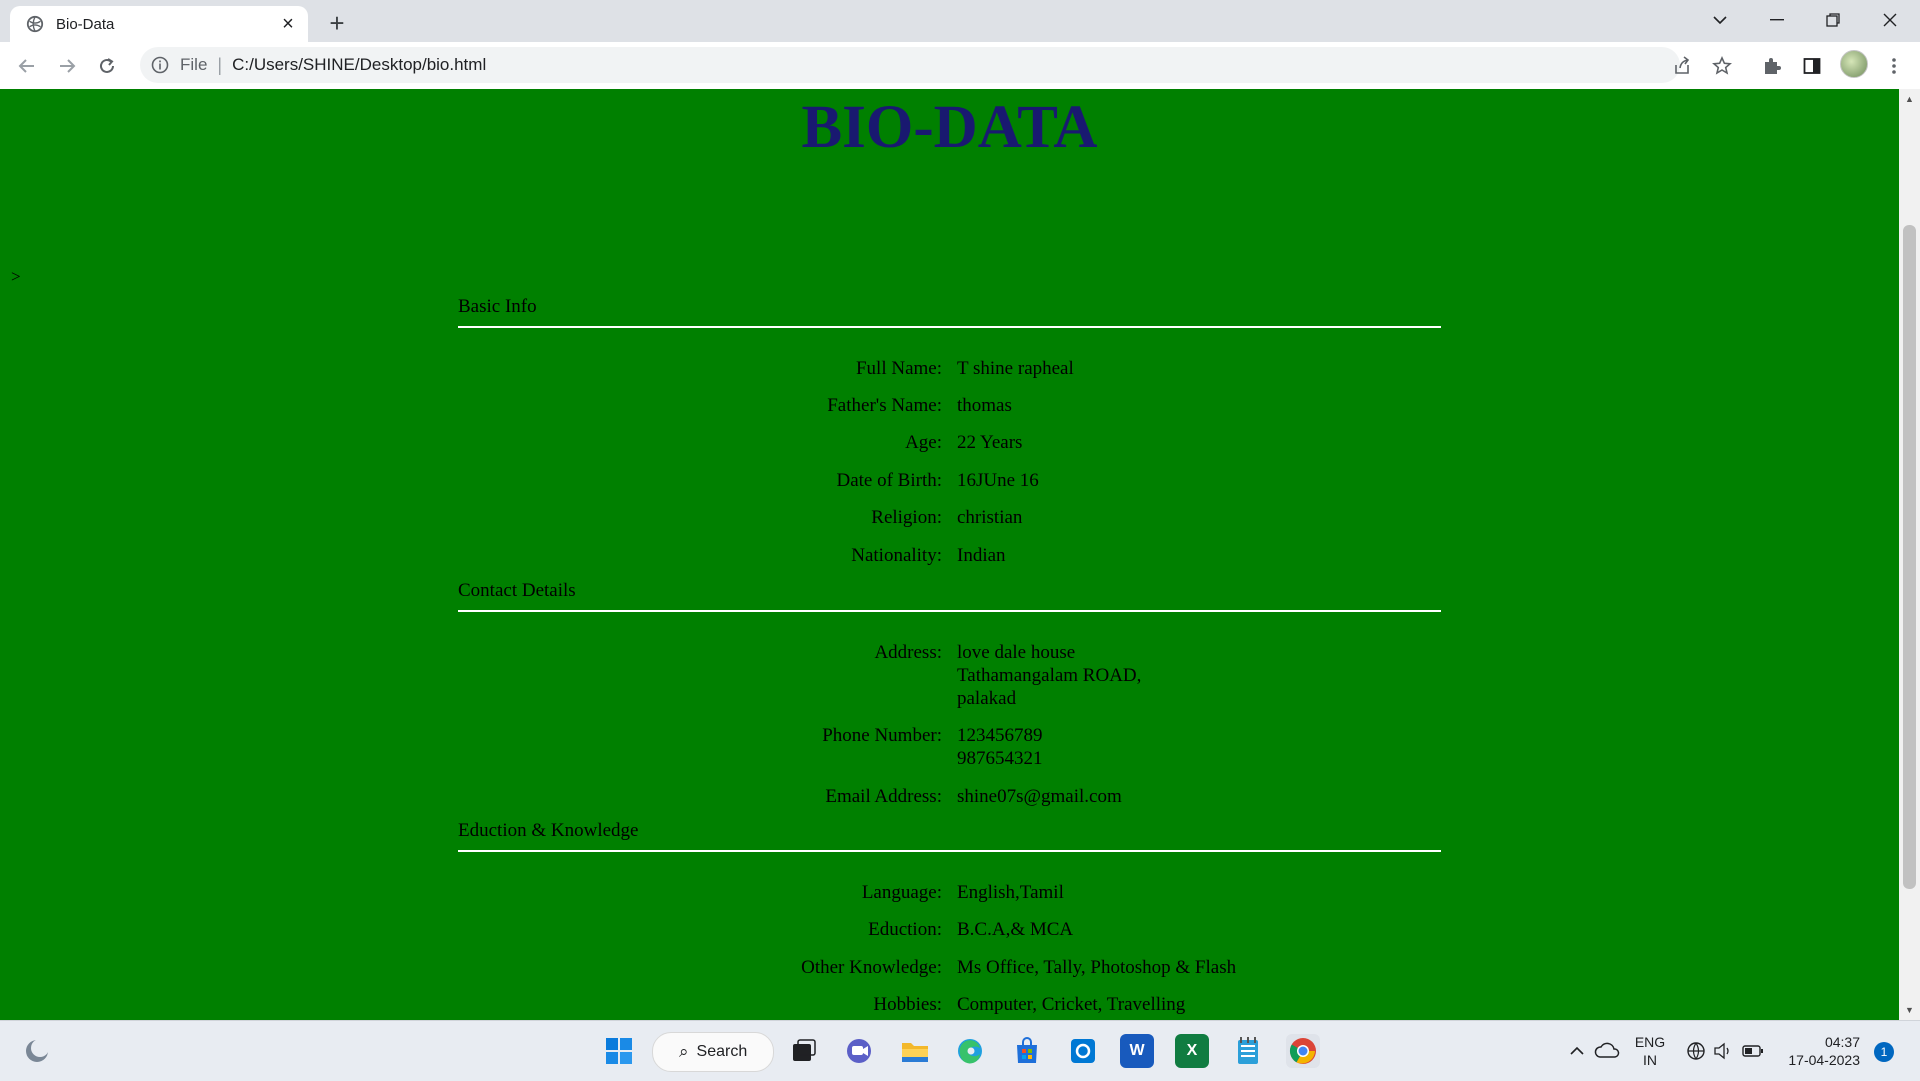  I want to click on field-value: shine07s@gmail.com, so click(1039, 796).